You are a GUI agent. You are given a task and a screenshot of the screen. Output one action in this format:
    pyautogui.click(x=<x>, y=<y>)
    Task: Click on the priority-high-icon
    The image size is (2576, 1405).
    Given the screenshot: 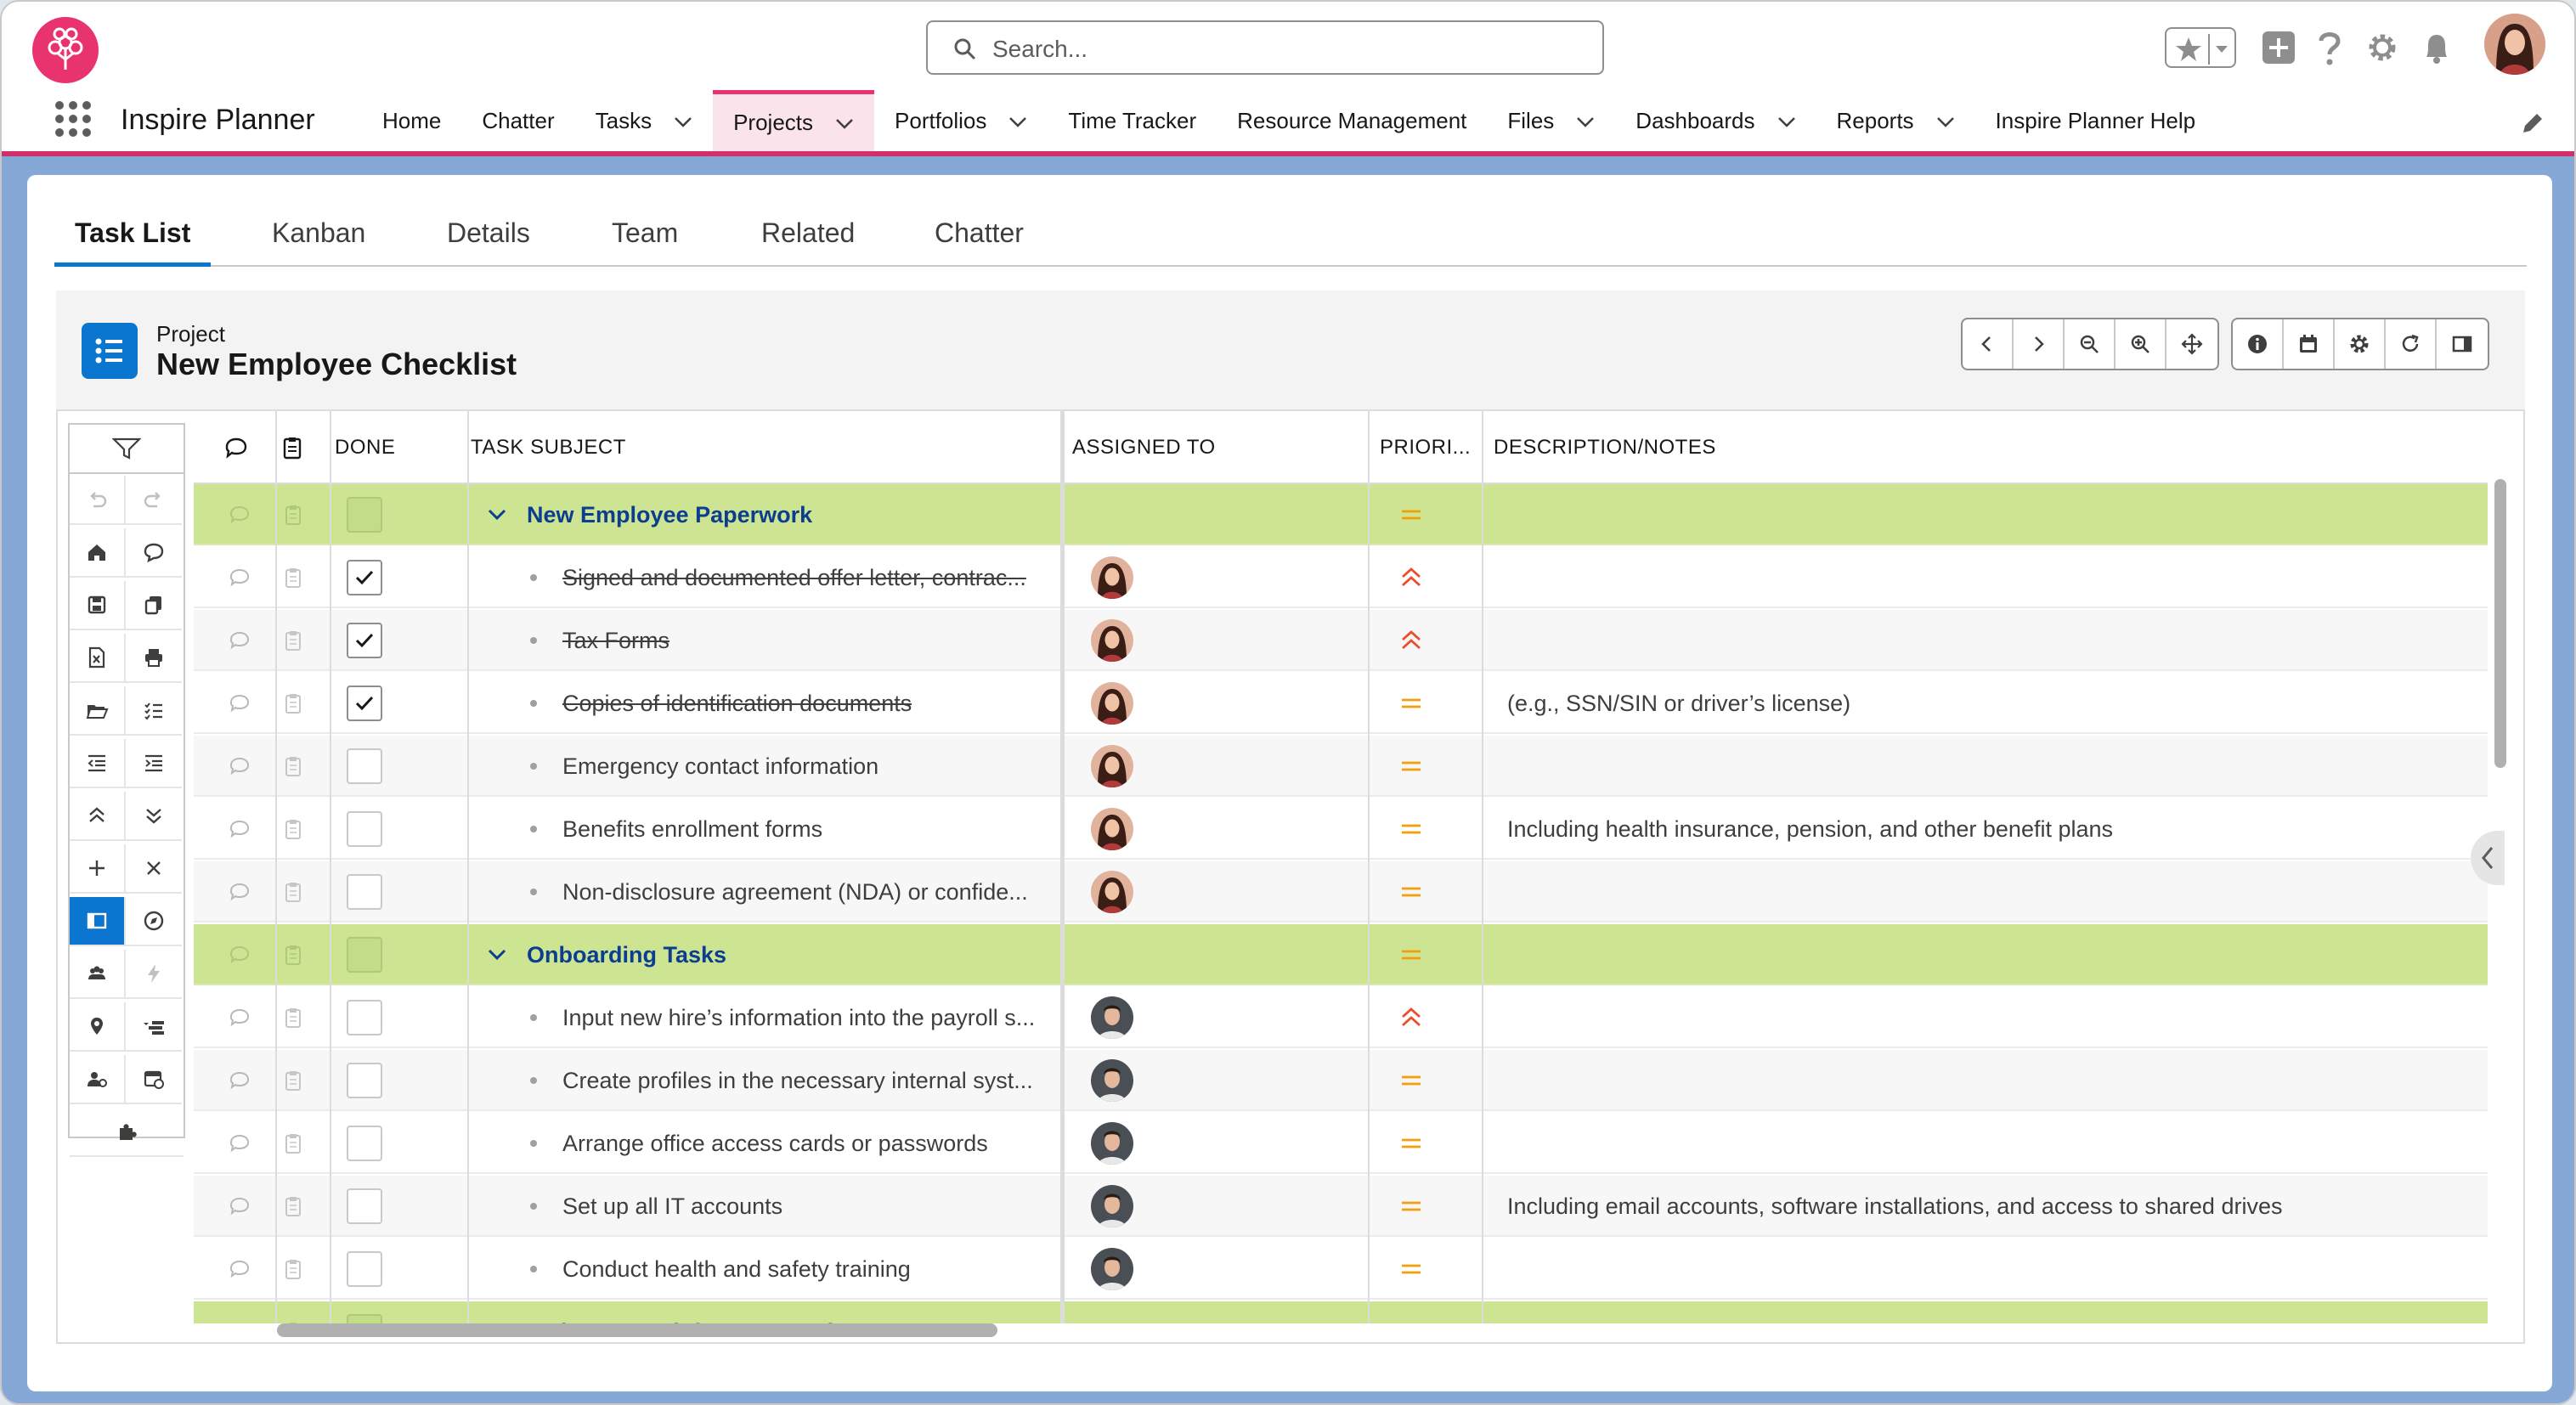 What is the action you would take?
    pyautogui.click(x=1411, y=640)
    